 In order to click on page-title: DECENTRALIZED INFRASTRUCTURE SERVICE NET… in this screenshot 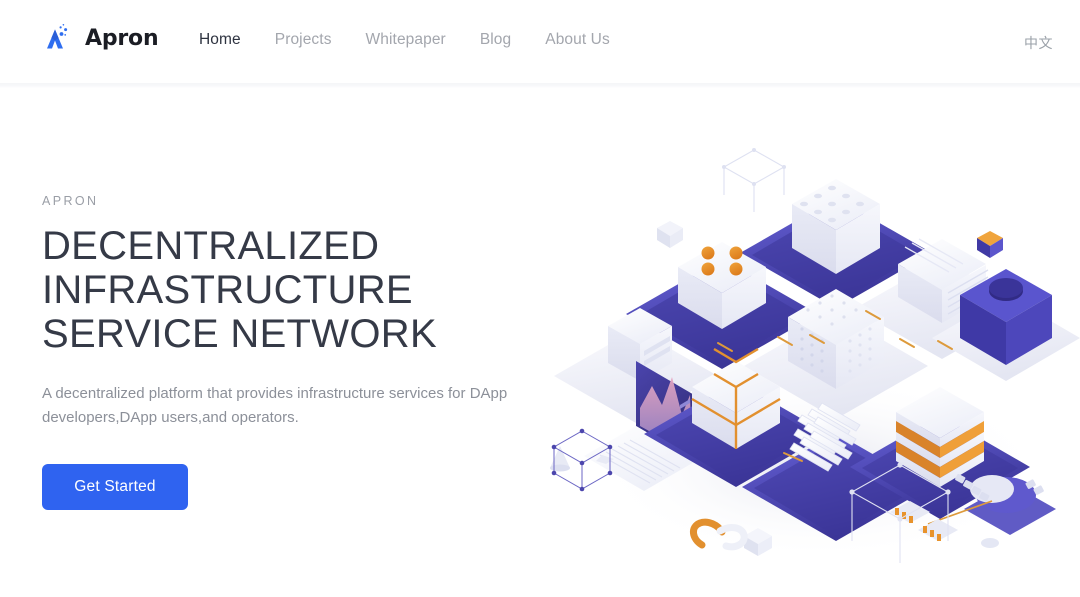, I will do `click(292, 290)`.